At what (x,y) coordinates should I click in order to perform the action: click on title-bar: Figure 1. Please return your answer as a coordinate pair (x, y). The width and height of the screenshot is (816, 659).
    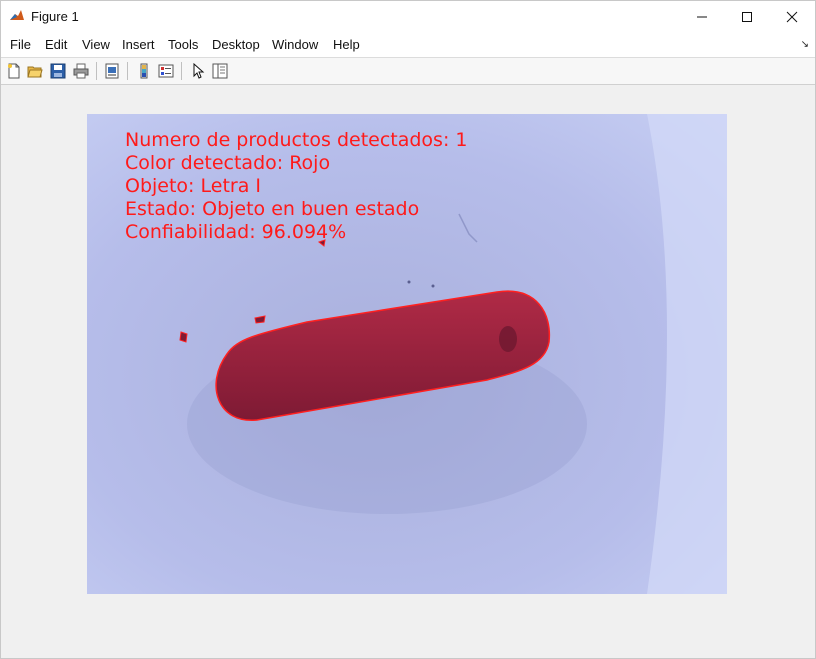
    Looking at the image, I should click on (408, 16).